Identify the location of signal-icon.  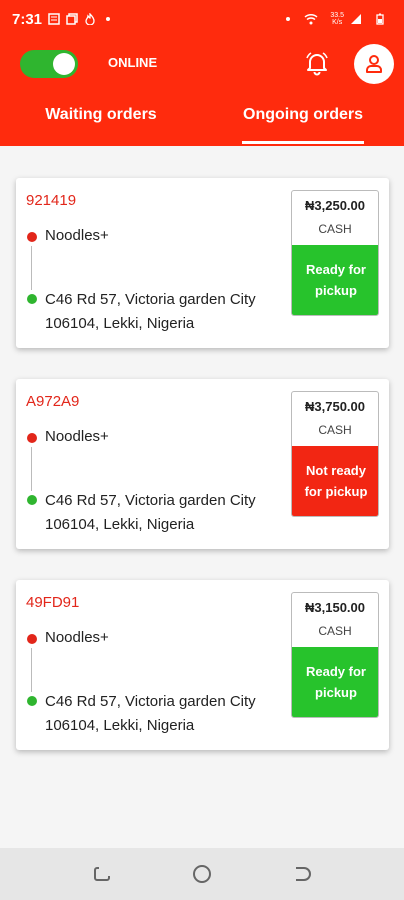
(356, 19).